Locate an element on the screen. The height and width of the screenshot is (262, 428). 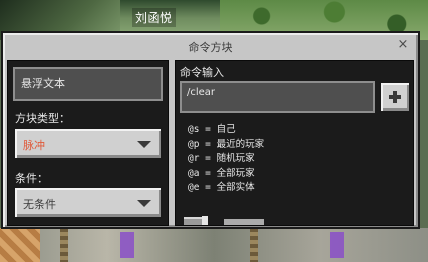
hint-line: @s = 自己 is located at coordinates (212, 129).